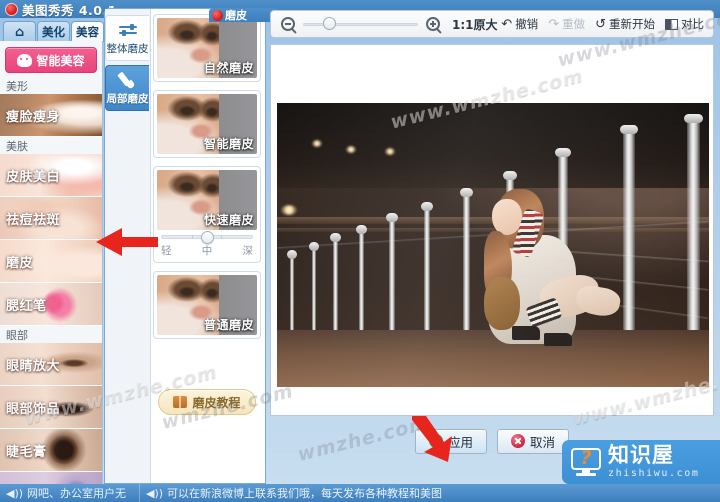 Image resolution: width=720 pixels, height=502 pixels. What do you see at coordinates (207, 124) in the screenshot?
I see `mopi-card-smart: 智能磨皮` at bounding box center [207, 124].